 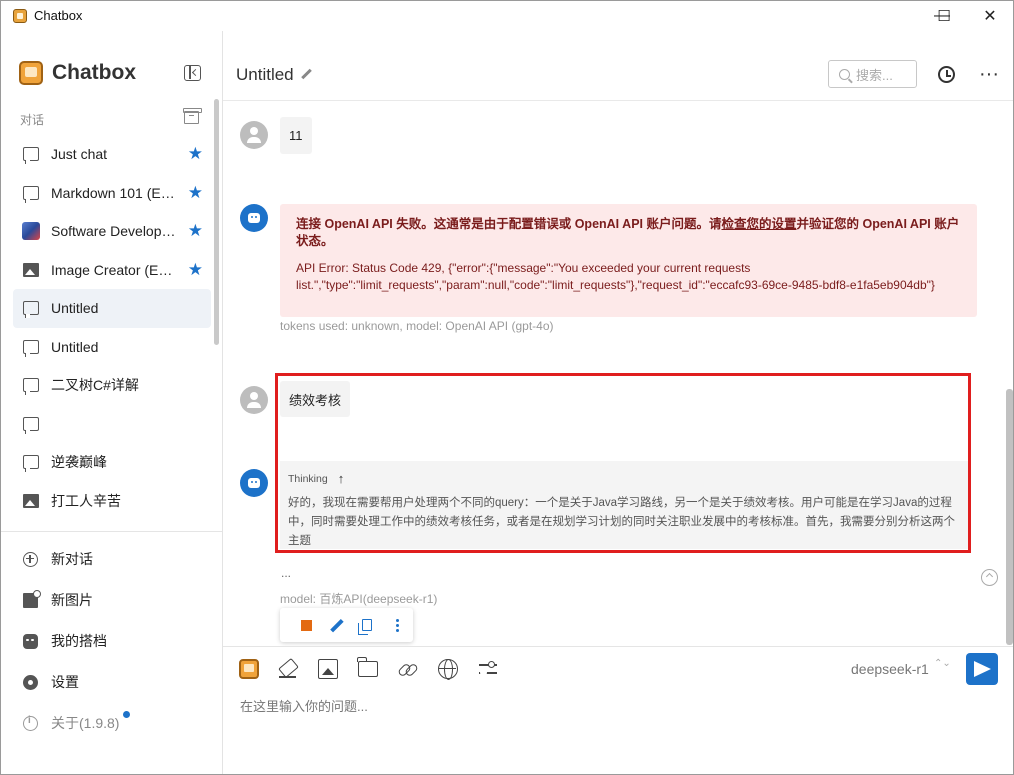 What do you see at coordinates (624, 478) in the screenshot?
I see `thinking-header: Thinking ↑` at bounding box center [624, 478].